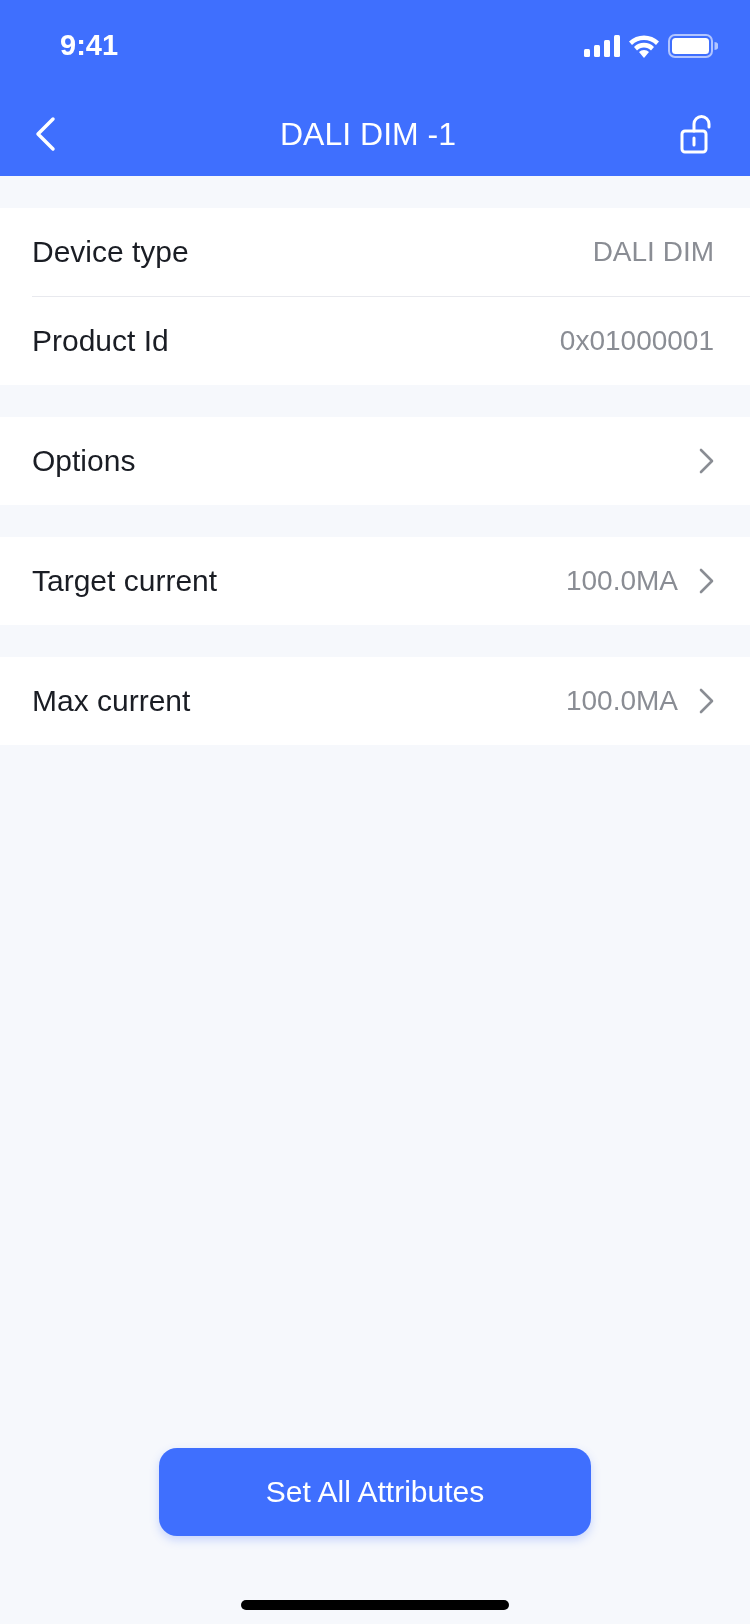 This screenshot has width=750, height=1624. Describe the element at coordinates (110, 252) in the screenshot. I see `row-label: Device type` at that location.